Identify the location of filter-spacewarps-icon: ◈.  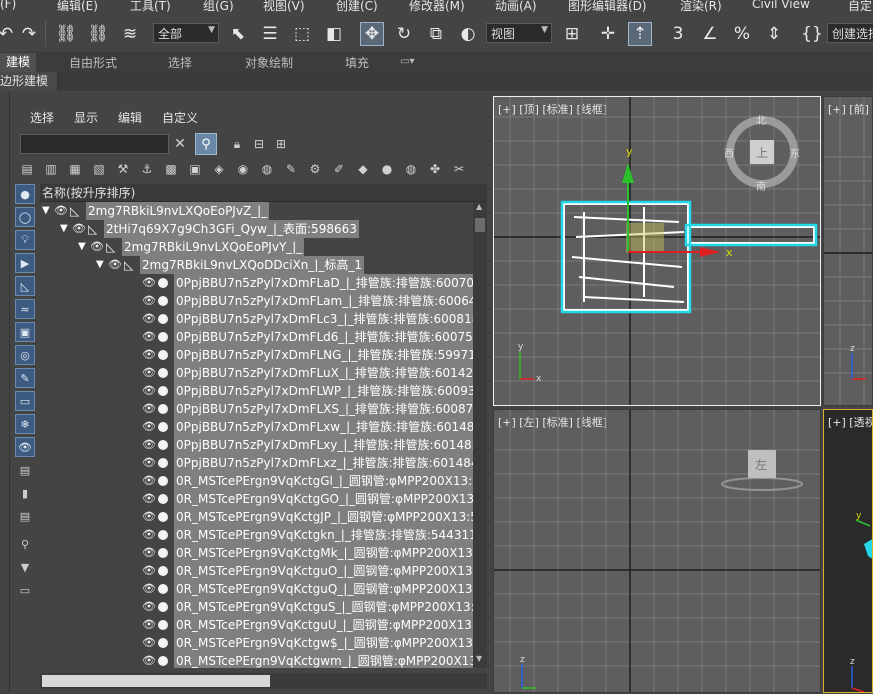
(219, 169).